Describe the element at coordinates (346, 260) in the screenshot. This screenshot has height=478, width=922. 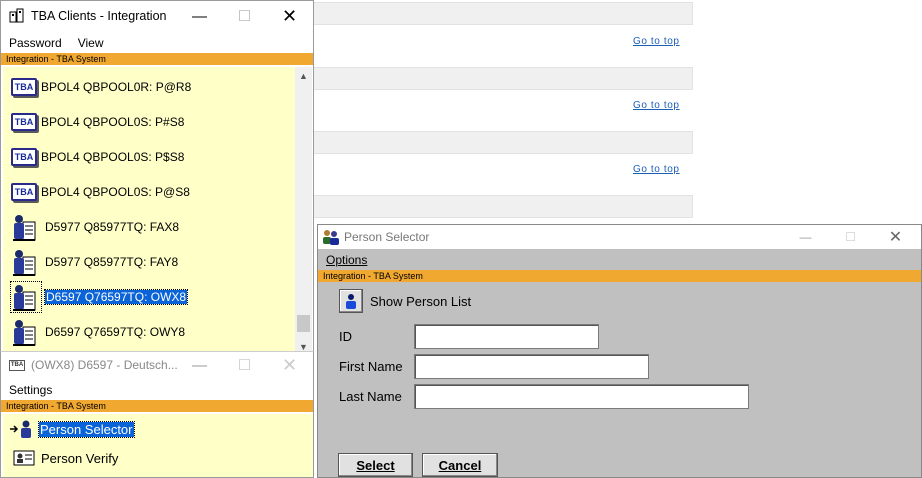
I see `menu-options: Options` at that location.